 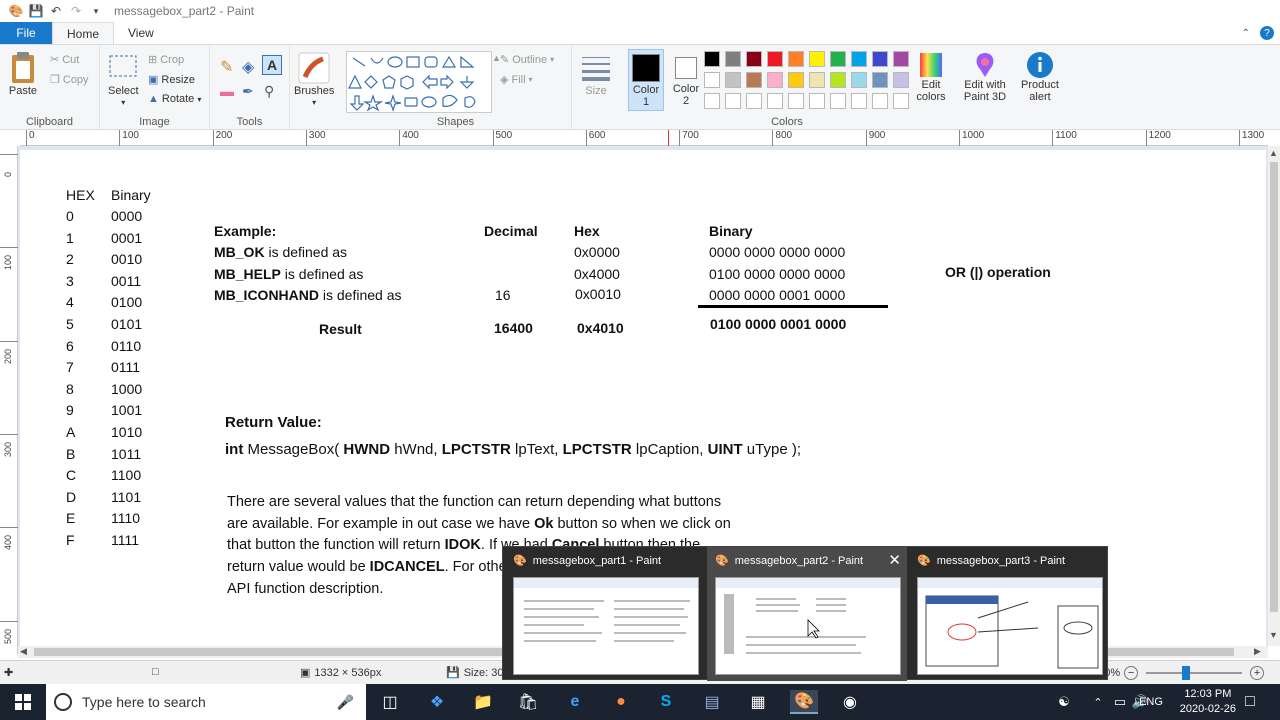 I want to click on tab-home: Home, so click(x=83, y=33).